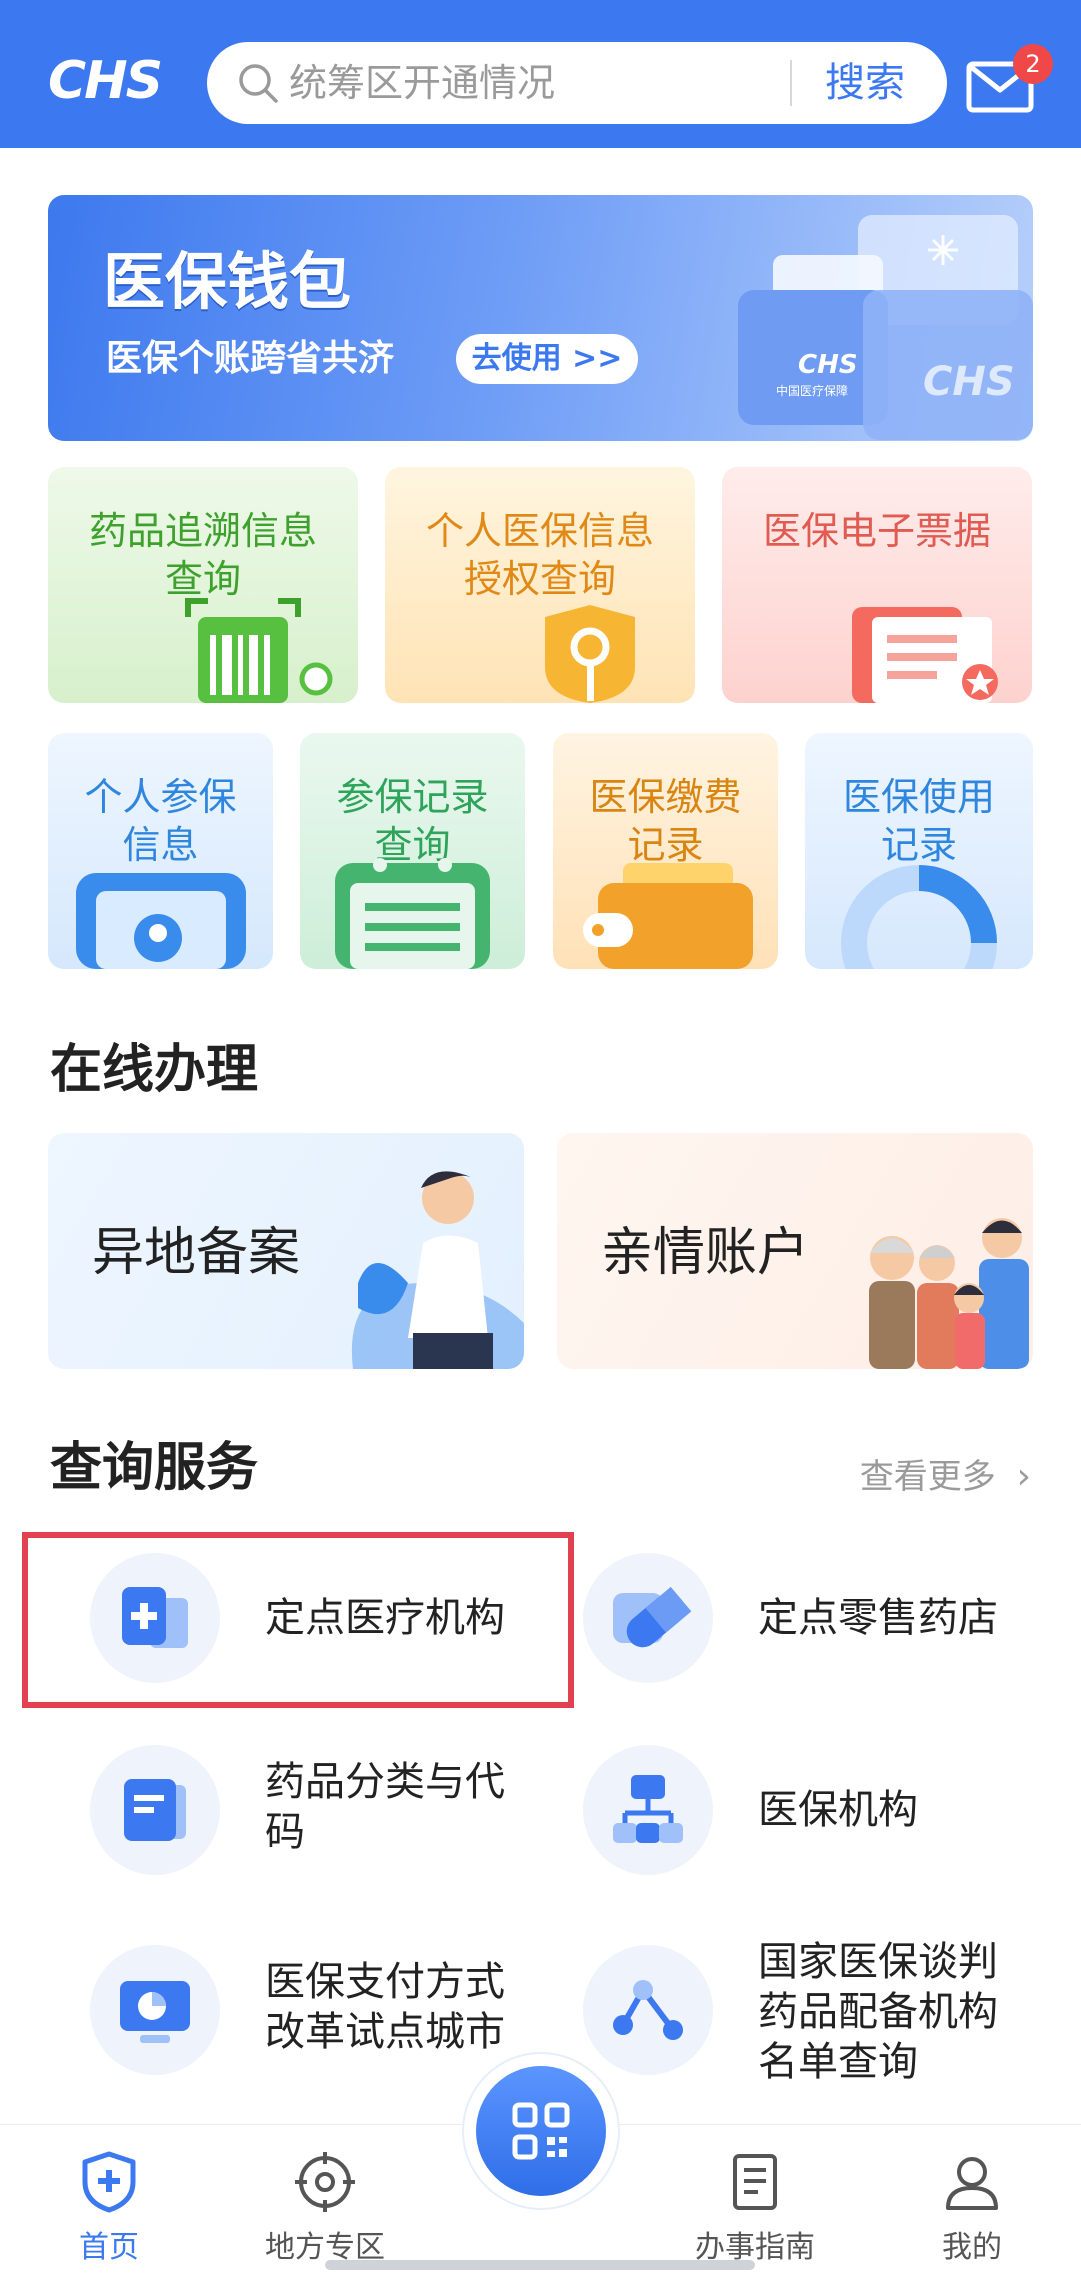  Describe the element at coordinates (878, 1618) in the screenshot. I see `retail-pharmacy-label: 定点零售药店` at that location.